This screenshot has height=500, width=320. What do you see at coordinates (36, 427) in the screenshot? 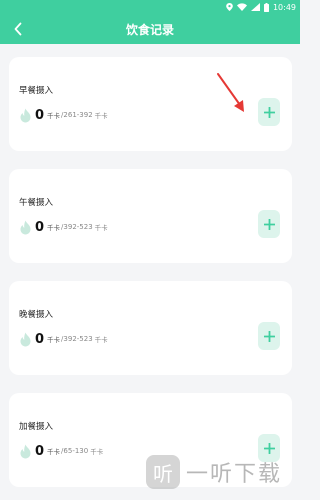
I see `meal-label: 加餐摄入` at bounding box center [36, 427].